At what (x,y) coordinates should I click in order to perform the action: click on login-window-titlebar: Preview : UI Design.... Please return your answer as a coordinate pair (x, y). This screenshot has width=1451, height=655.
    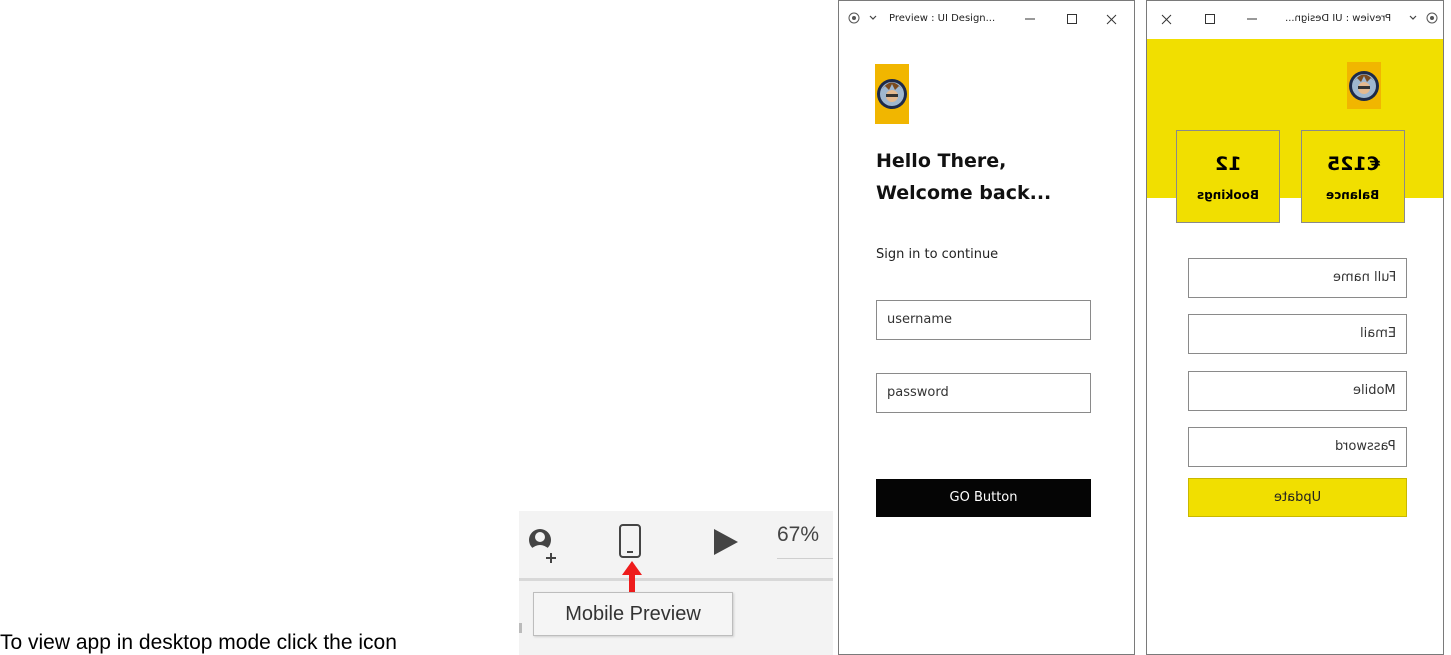
    Looking at the image, I should click on (986, 20).